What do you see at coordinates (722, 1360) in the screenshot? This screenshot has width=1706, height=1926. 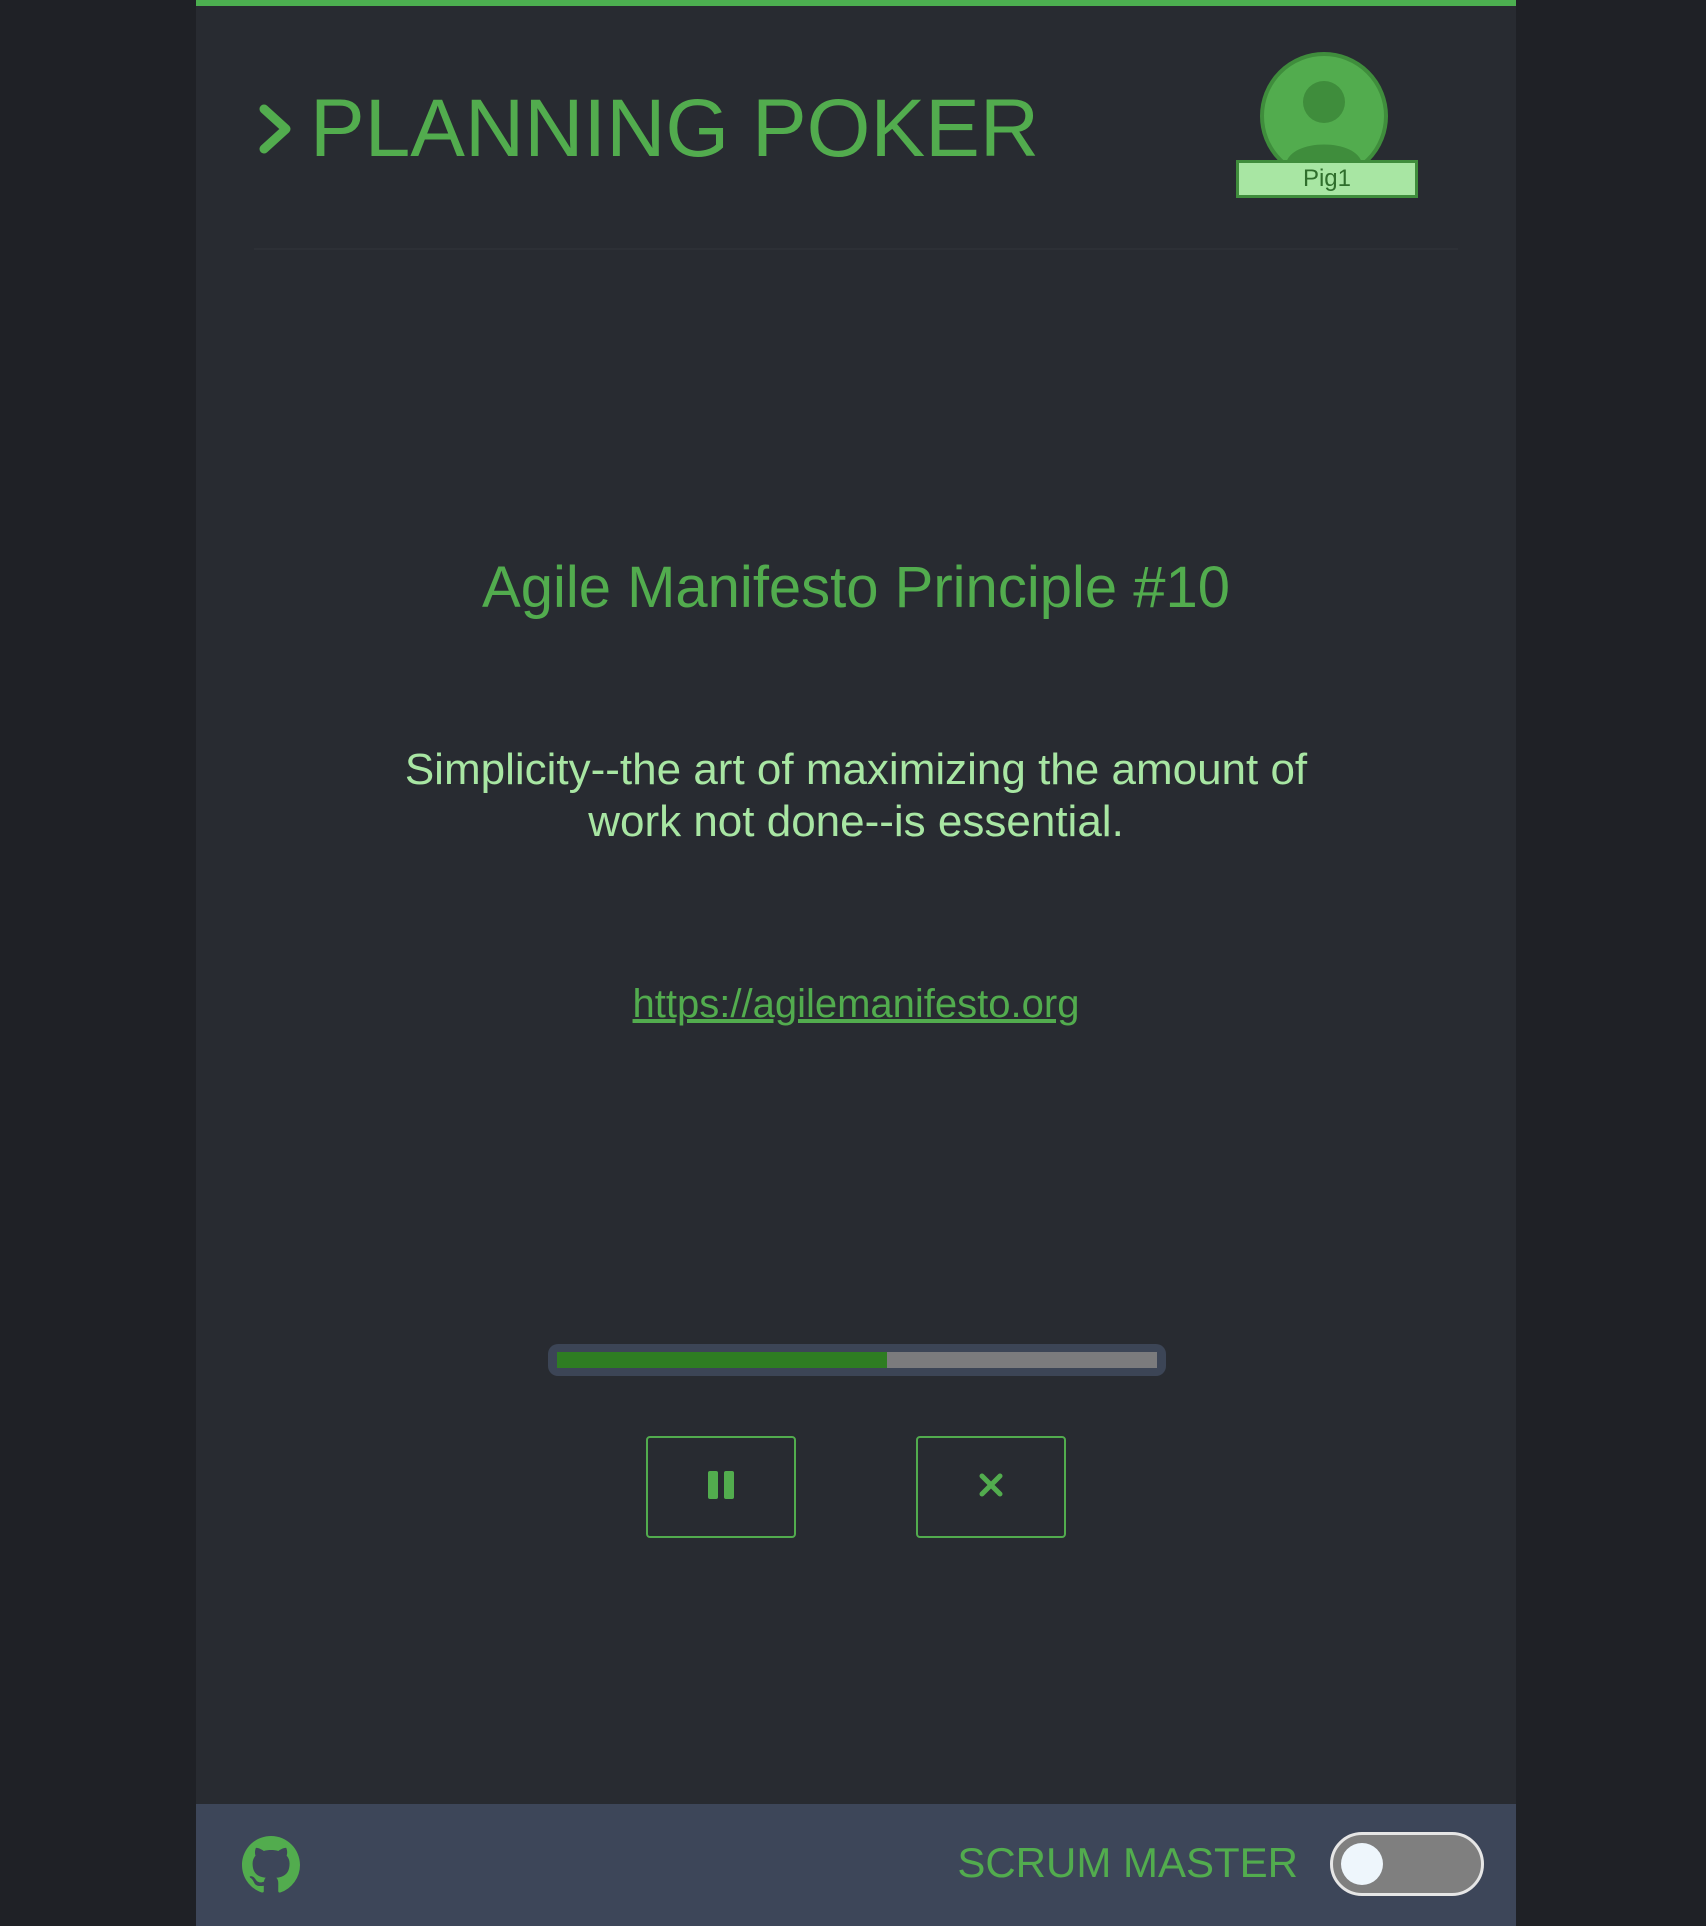 I see `progress-fill` at bounding box center [722, 1360].